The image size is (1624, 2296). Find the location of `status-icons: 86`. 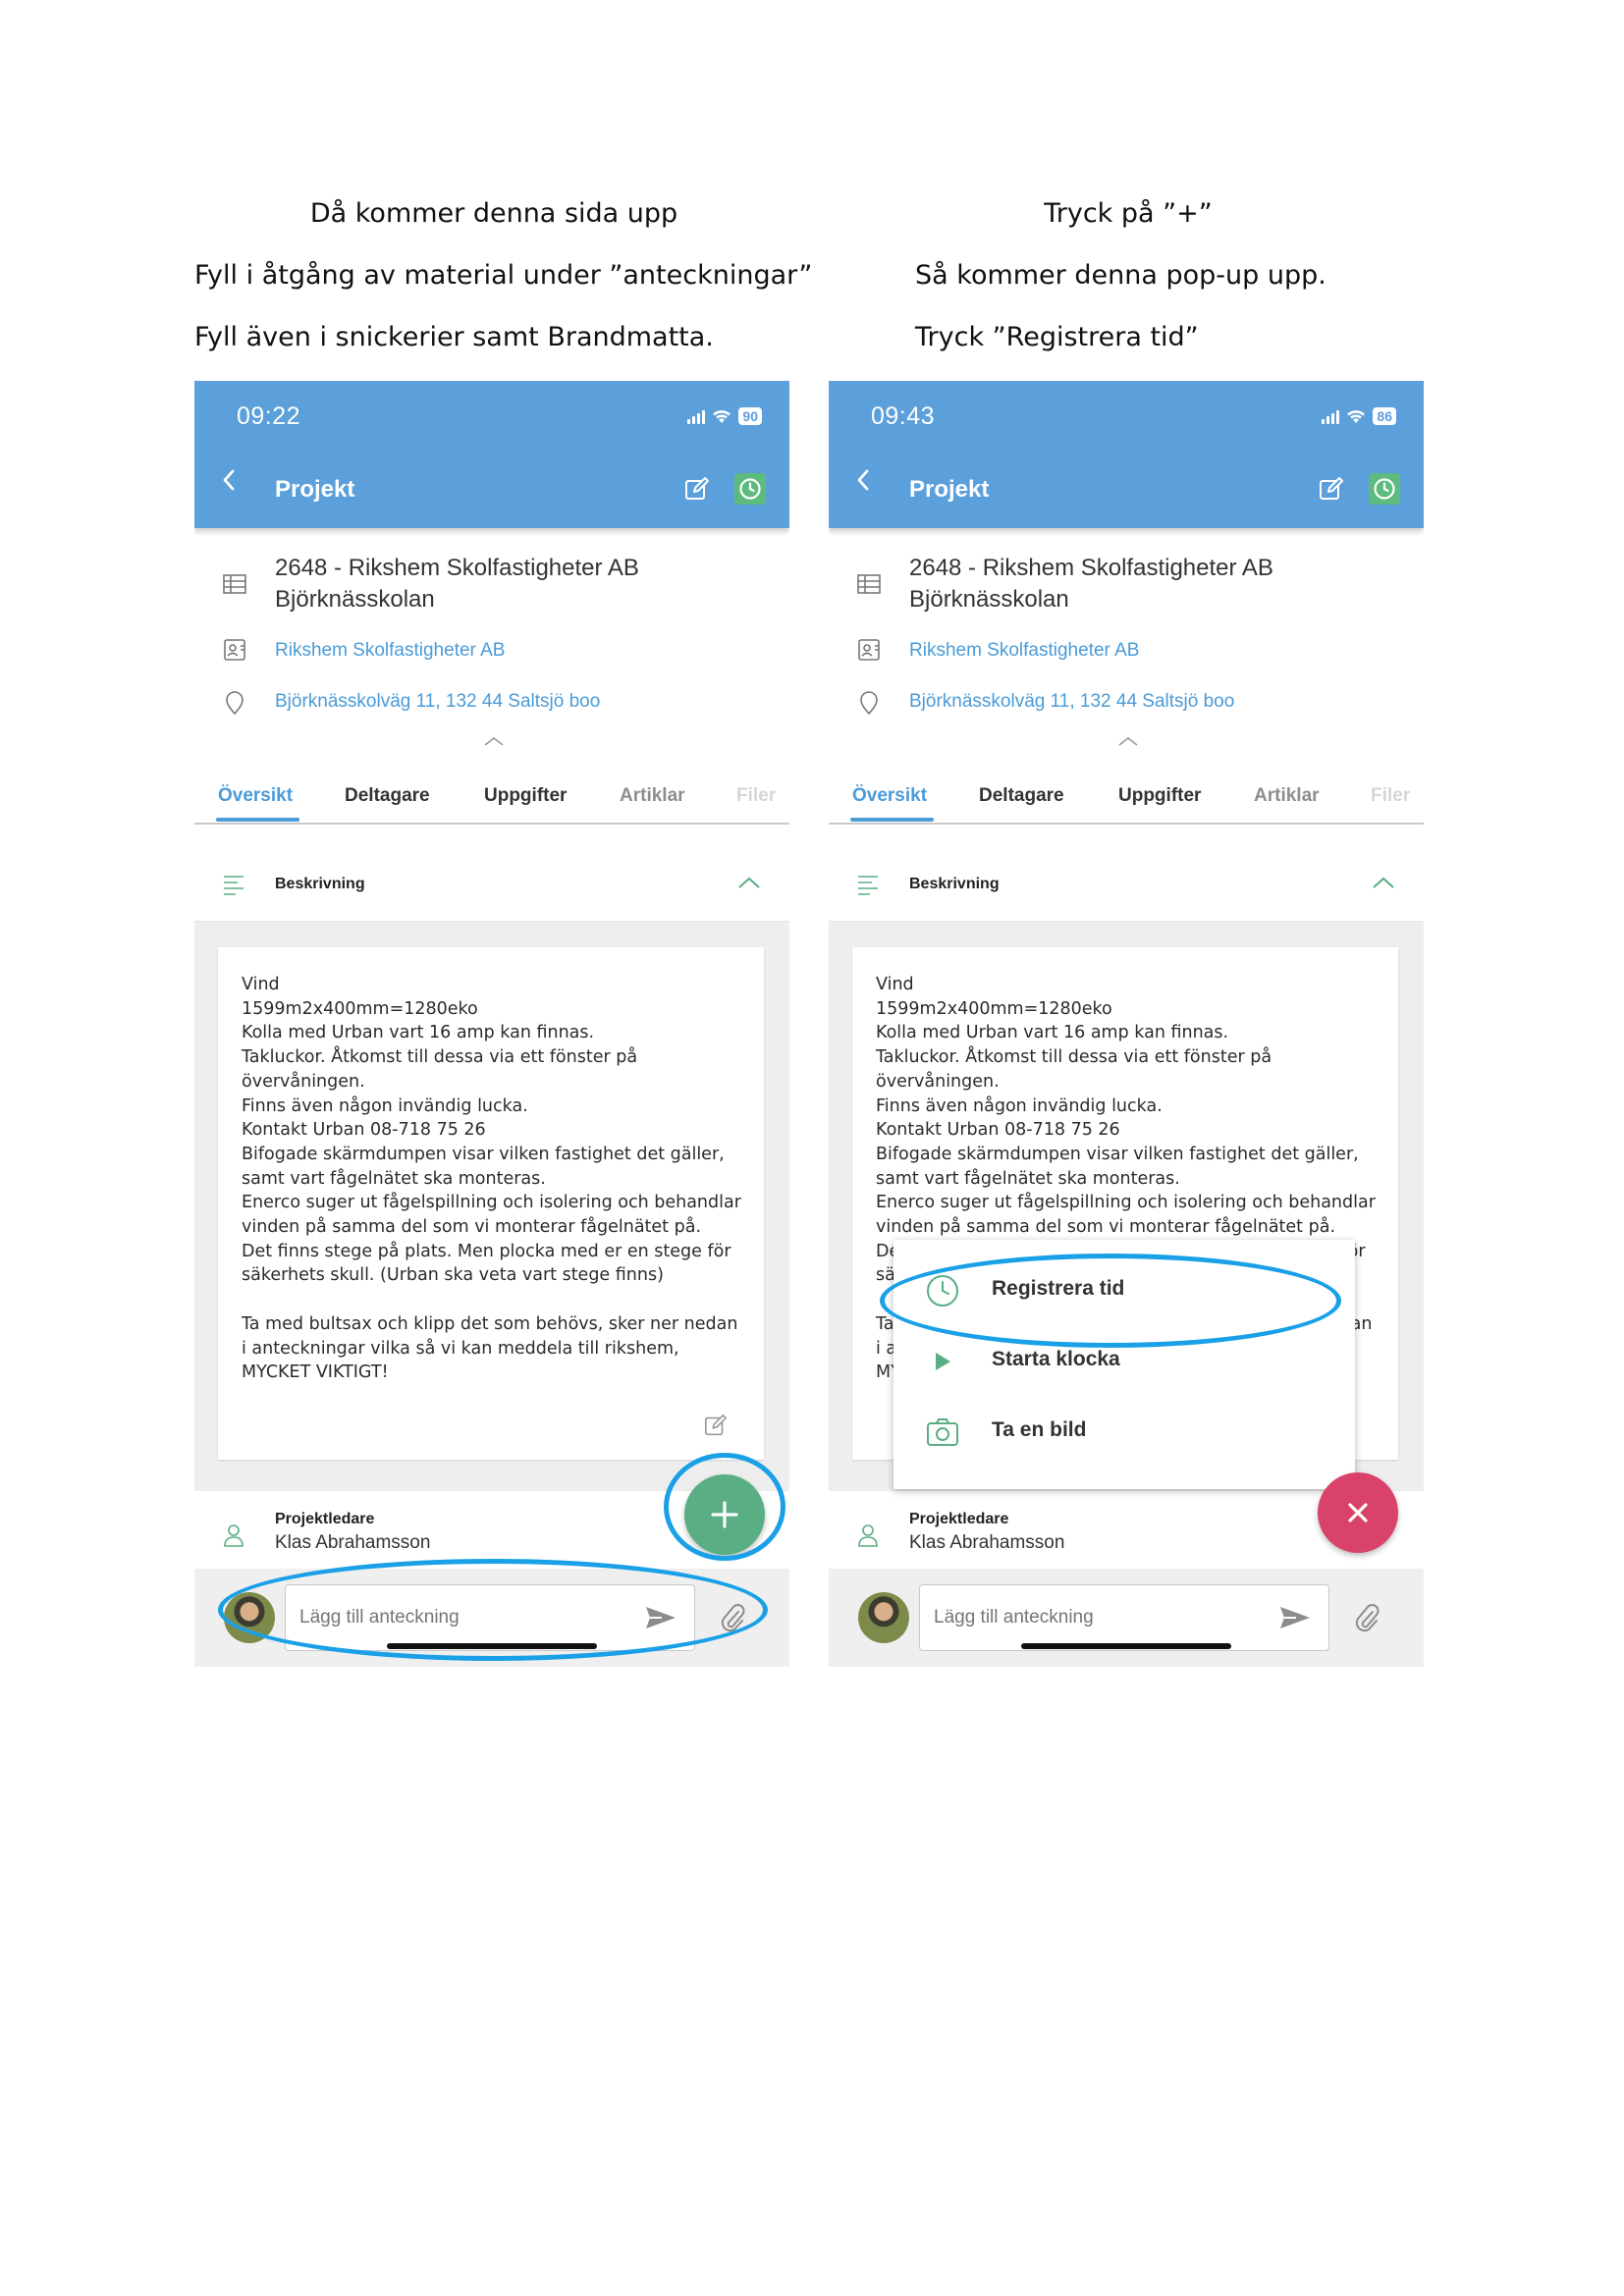

status-icons: 86 is located at coordinates (1359, 416).